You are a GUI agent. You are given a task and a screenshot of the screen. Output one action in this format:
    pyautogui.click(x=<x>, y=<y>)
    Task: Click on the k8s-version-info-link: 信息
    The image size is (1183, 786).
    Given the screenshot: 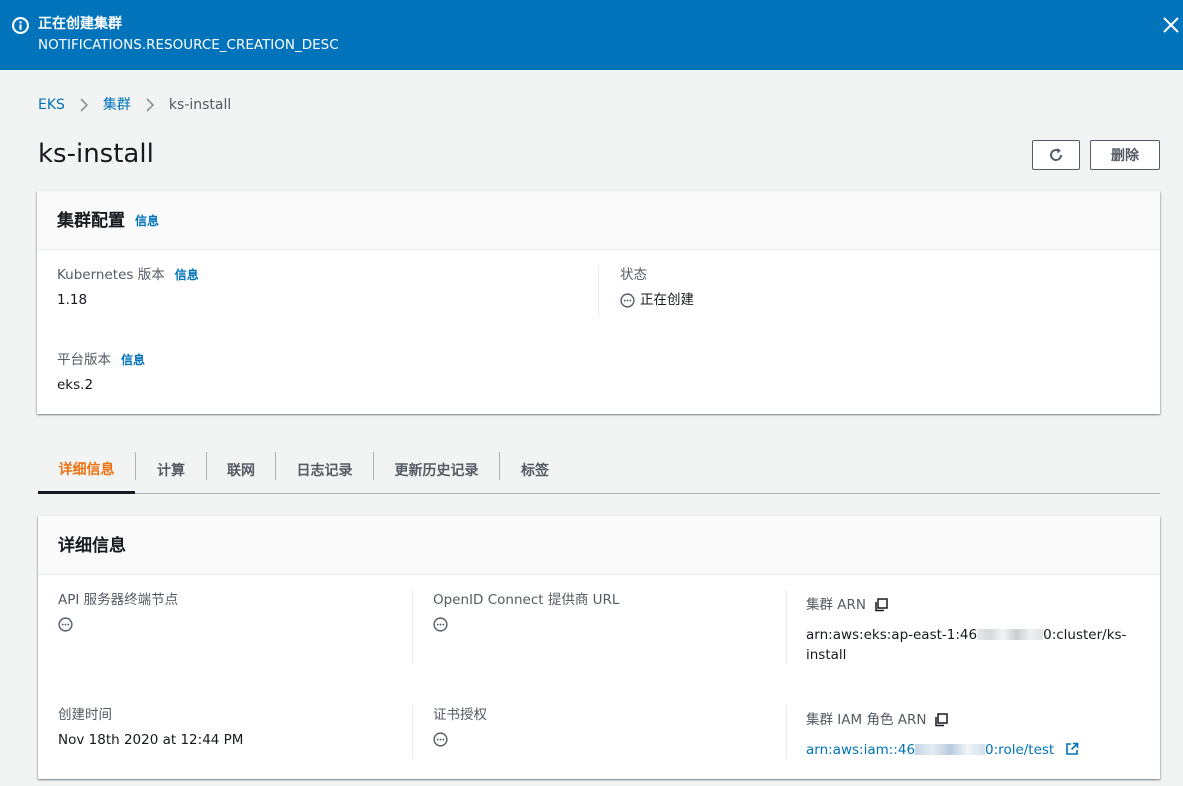 What is the action you would take?
    pyautogui.click(x=187, y=275)
    